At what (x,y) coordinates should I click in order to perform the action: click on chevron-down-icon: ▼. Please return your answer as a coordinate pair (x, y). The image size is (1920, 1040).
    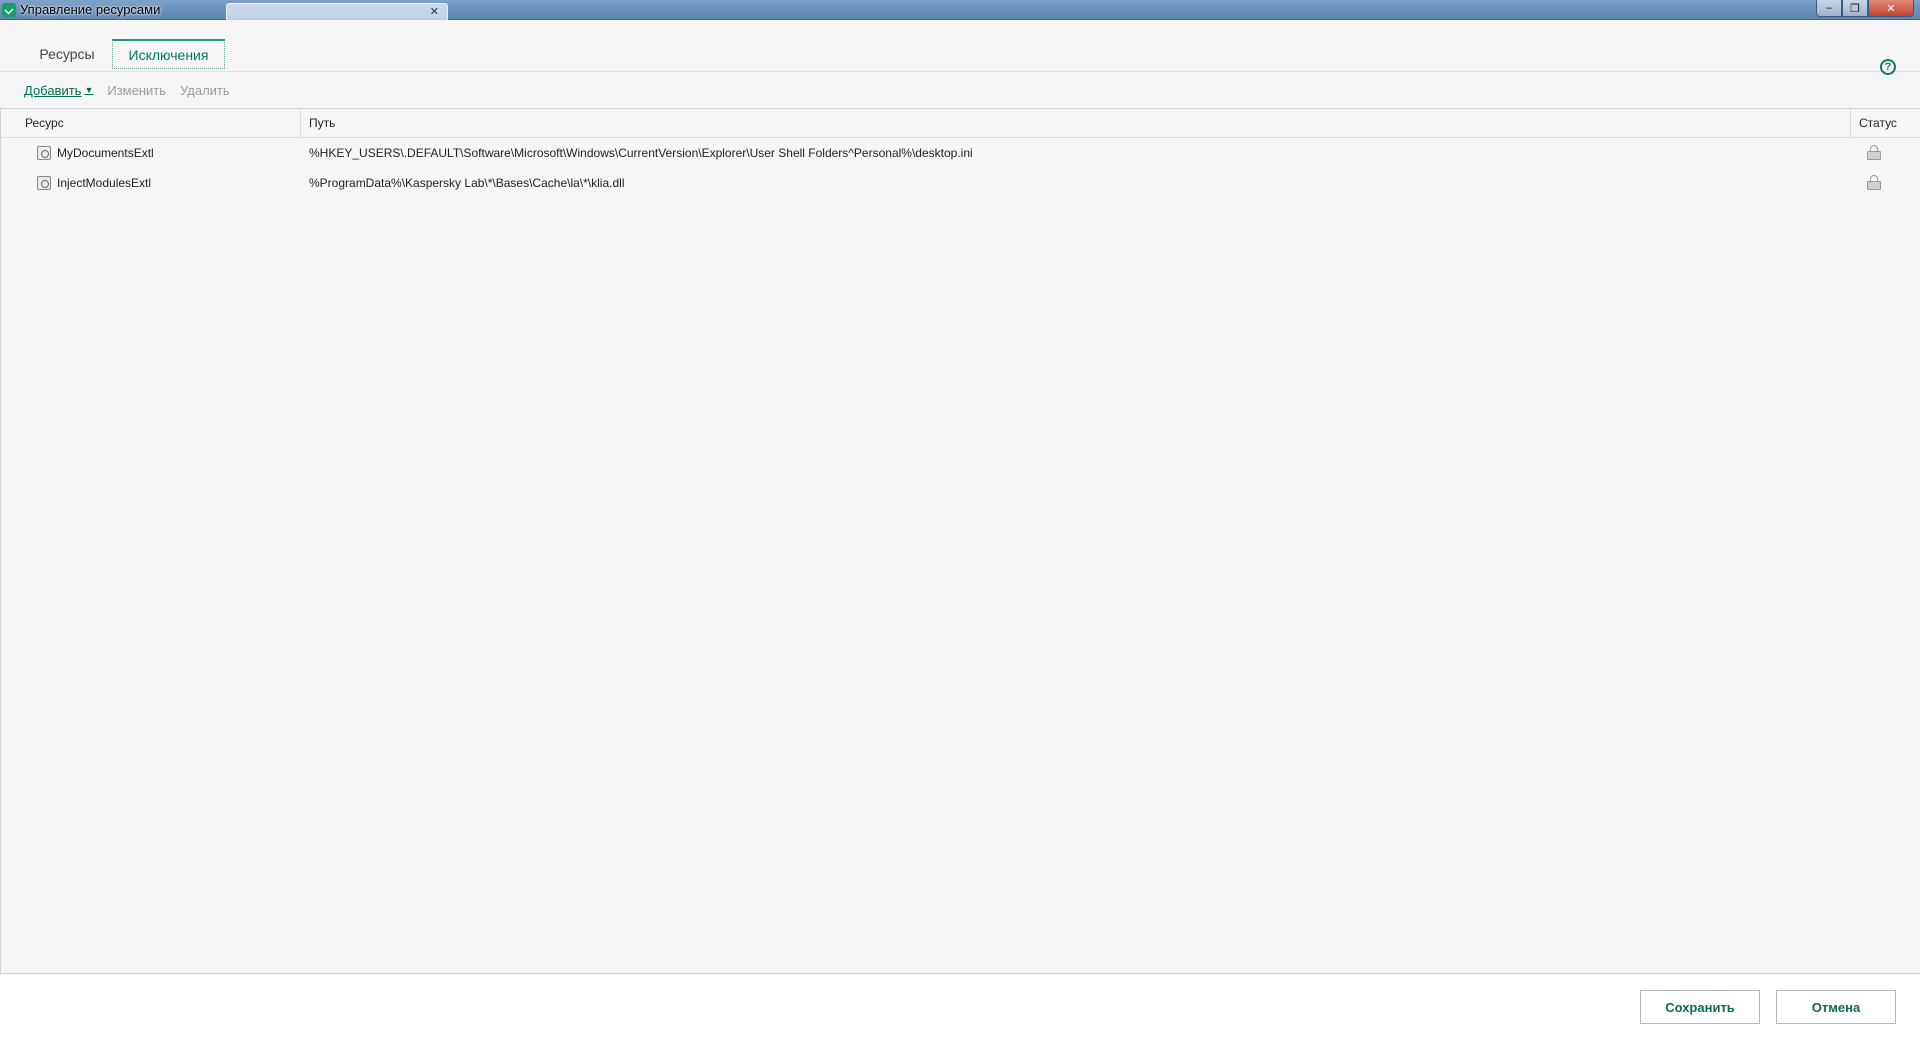
    Looking at the image, I should click on (89, 90).